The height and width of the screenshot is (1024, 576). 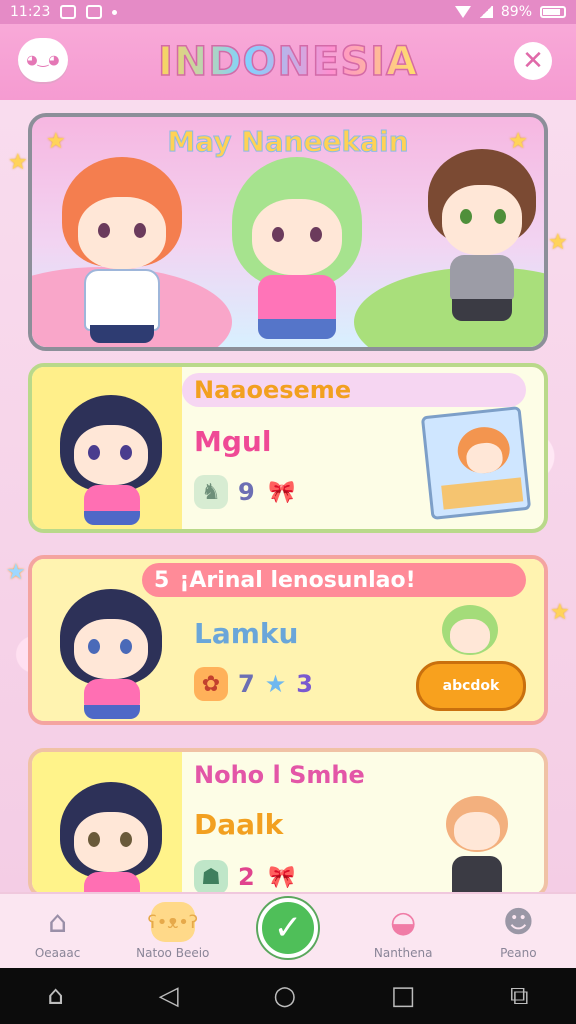 I want to click on cloud-face: ◕‿◕, so click(x=43, y=60).